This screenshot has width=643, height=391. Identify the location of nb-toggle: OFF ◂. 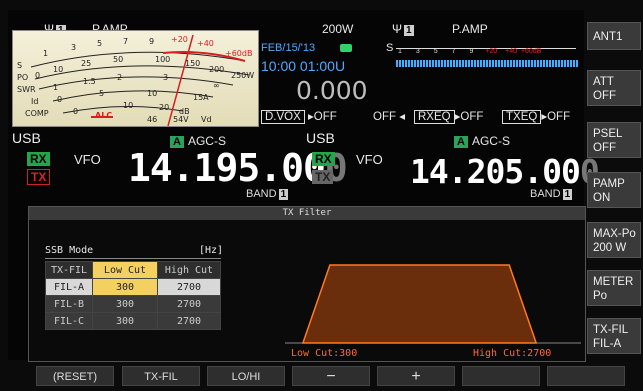
(389, 116).